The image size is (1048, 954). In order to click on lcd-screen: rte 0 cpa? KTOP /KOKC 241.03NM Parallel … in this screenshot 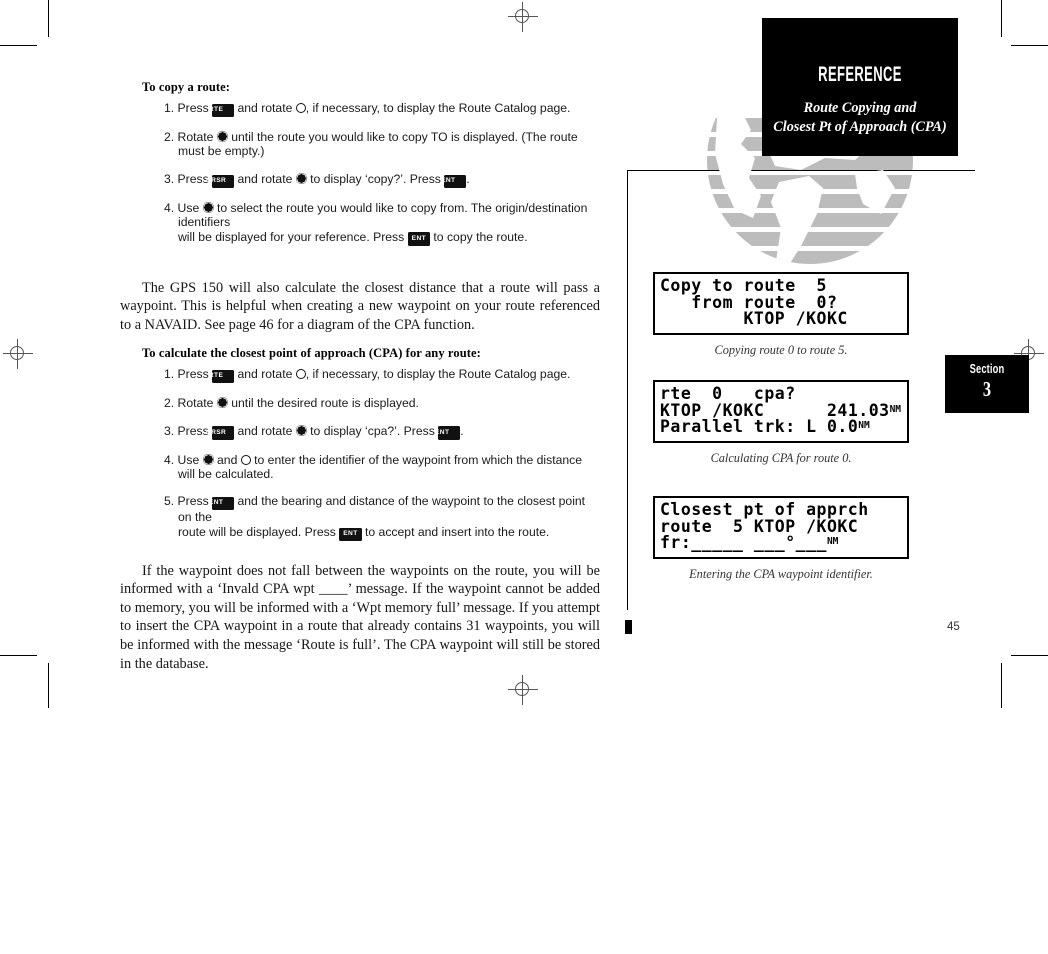, I will do `click(781, 411)`.